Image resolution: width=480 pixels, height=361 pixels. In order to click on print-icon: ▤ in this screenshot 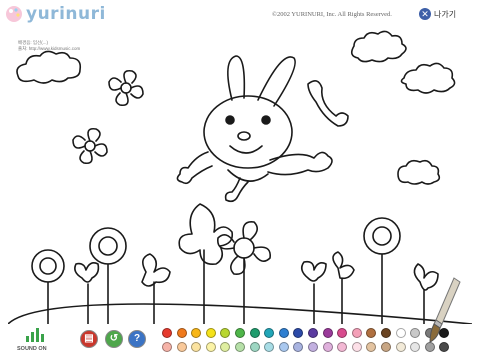, I will do `click(89, 339)`.